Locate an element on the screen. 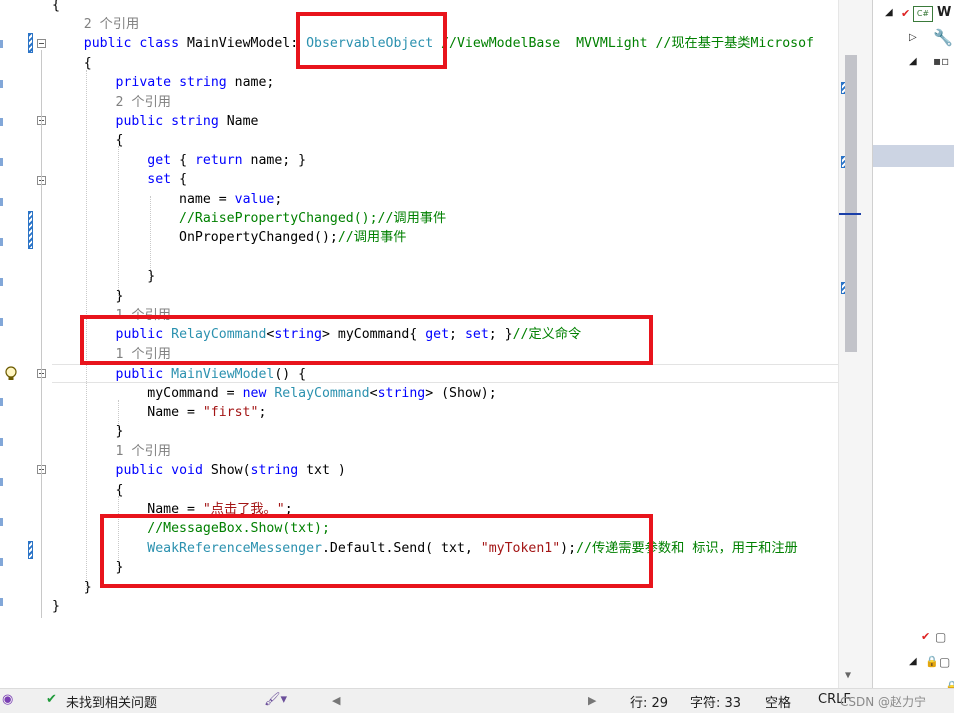 The width and height of the screenshot is (954, 713). annotation-box-send is located at coordinates (376, 551).